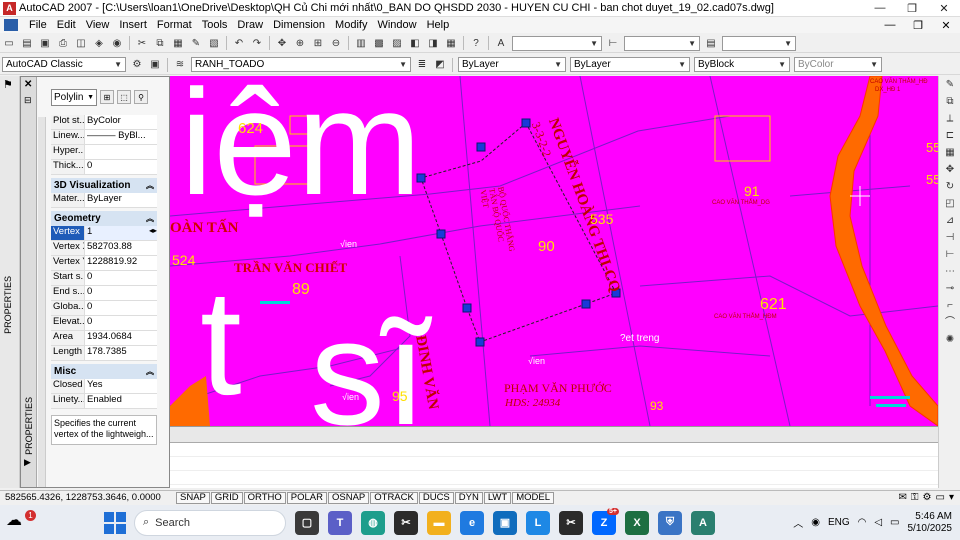 The image size is (960, 540). What do you see at coordinates (406, 522) in the screenshot?
I see `capcut-icon: ✂` at bounding box center [406, 522].